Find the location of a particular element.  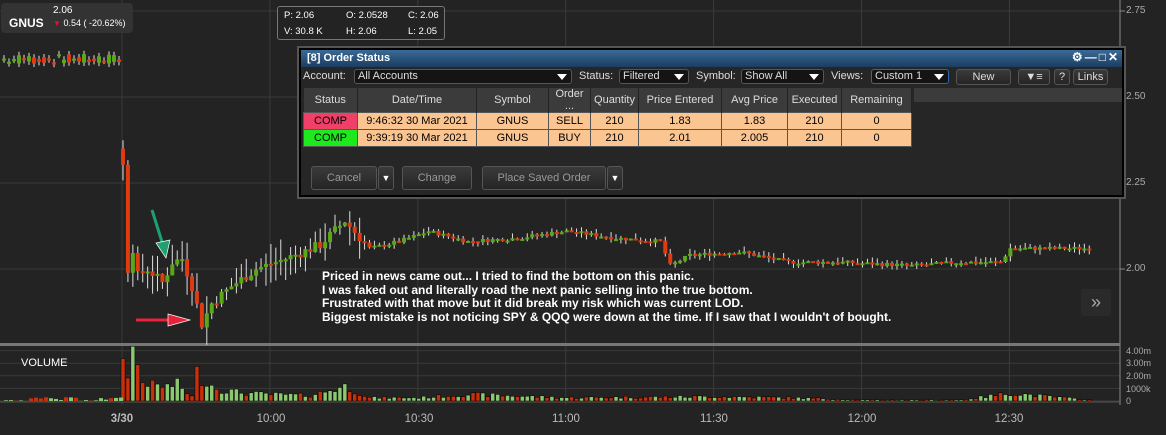

col-quantity: Quantity is located at coordinates (614, 100).